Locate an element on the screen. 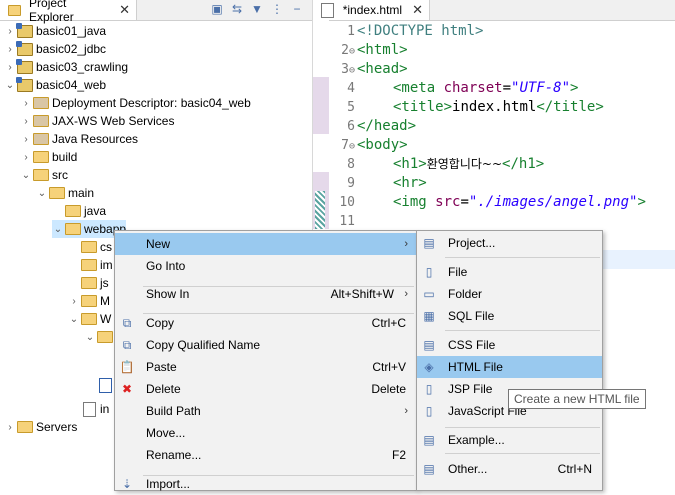 This screenshot has height=495, width=675. menu-item-go-into: Go Into is located at coordinates (265, 266).